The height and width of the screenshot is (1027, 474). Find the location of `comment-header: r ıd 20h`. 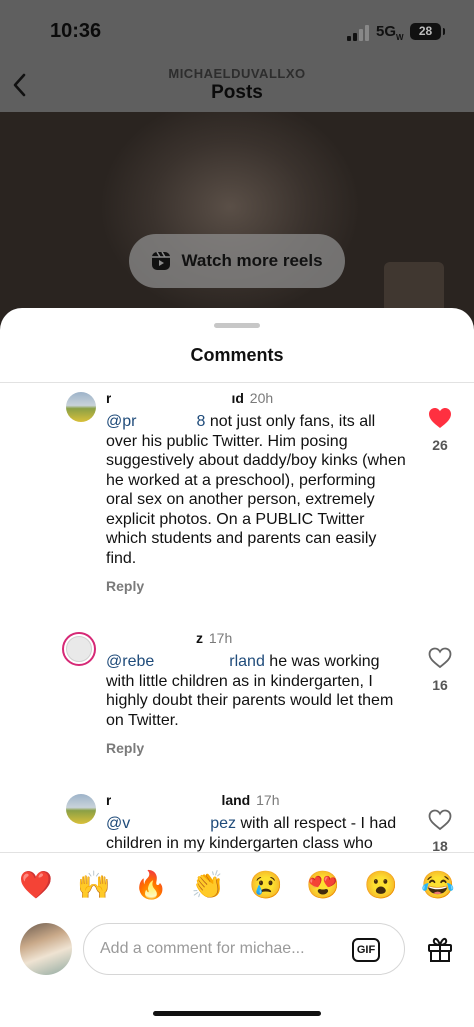

comment-header: r ıd 20h is located at coordinates (190, 398).